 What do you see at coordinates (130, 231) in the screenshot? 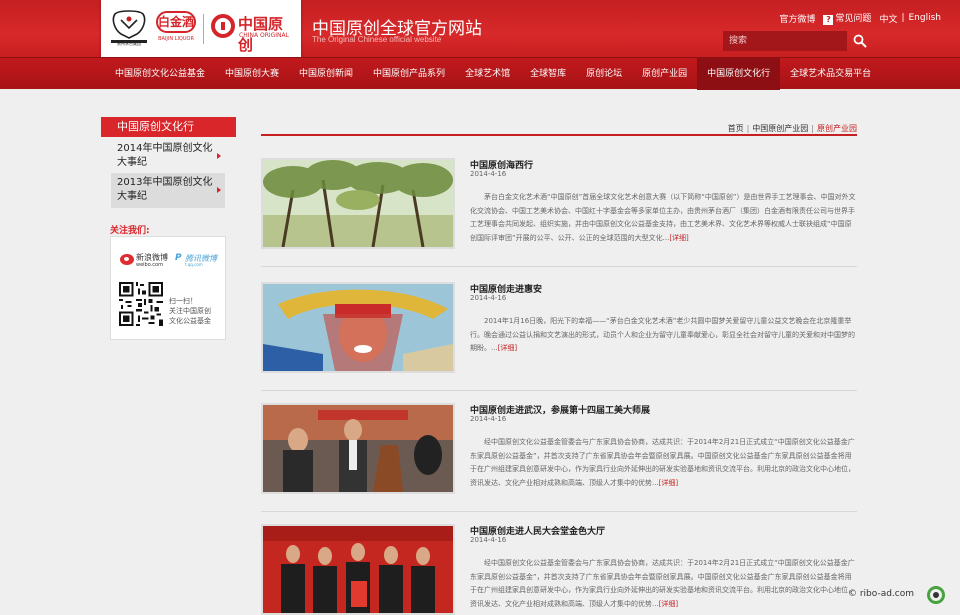
I see `follow-us-label: 关注我们:` at bounding box center [130, 231].